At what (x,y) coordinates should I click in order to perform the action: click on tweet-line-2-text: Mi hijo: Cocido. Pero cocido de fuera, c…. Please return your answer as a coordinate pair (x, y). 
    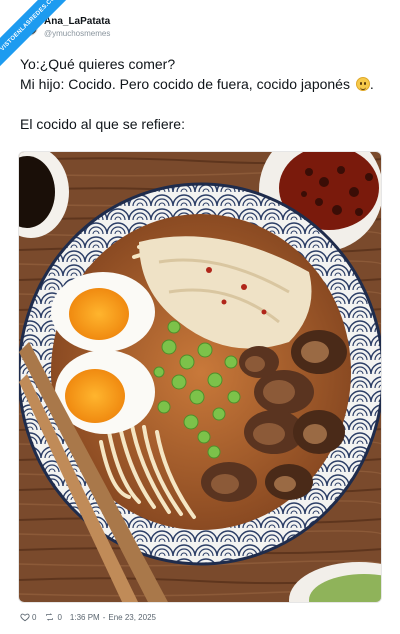
    Looking at the image, I should click on (185, 84).